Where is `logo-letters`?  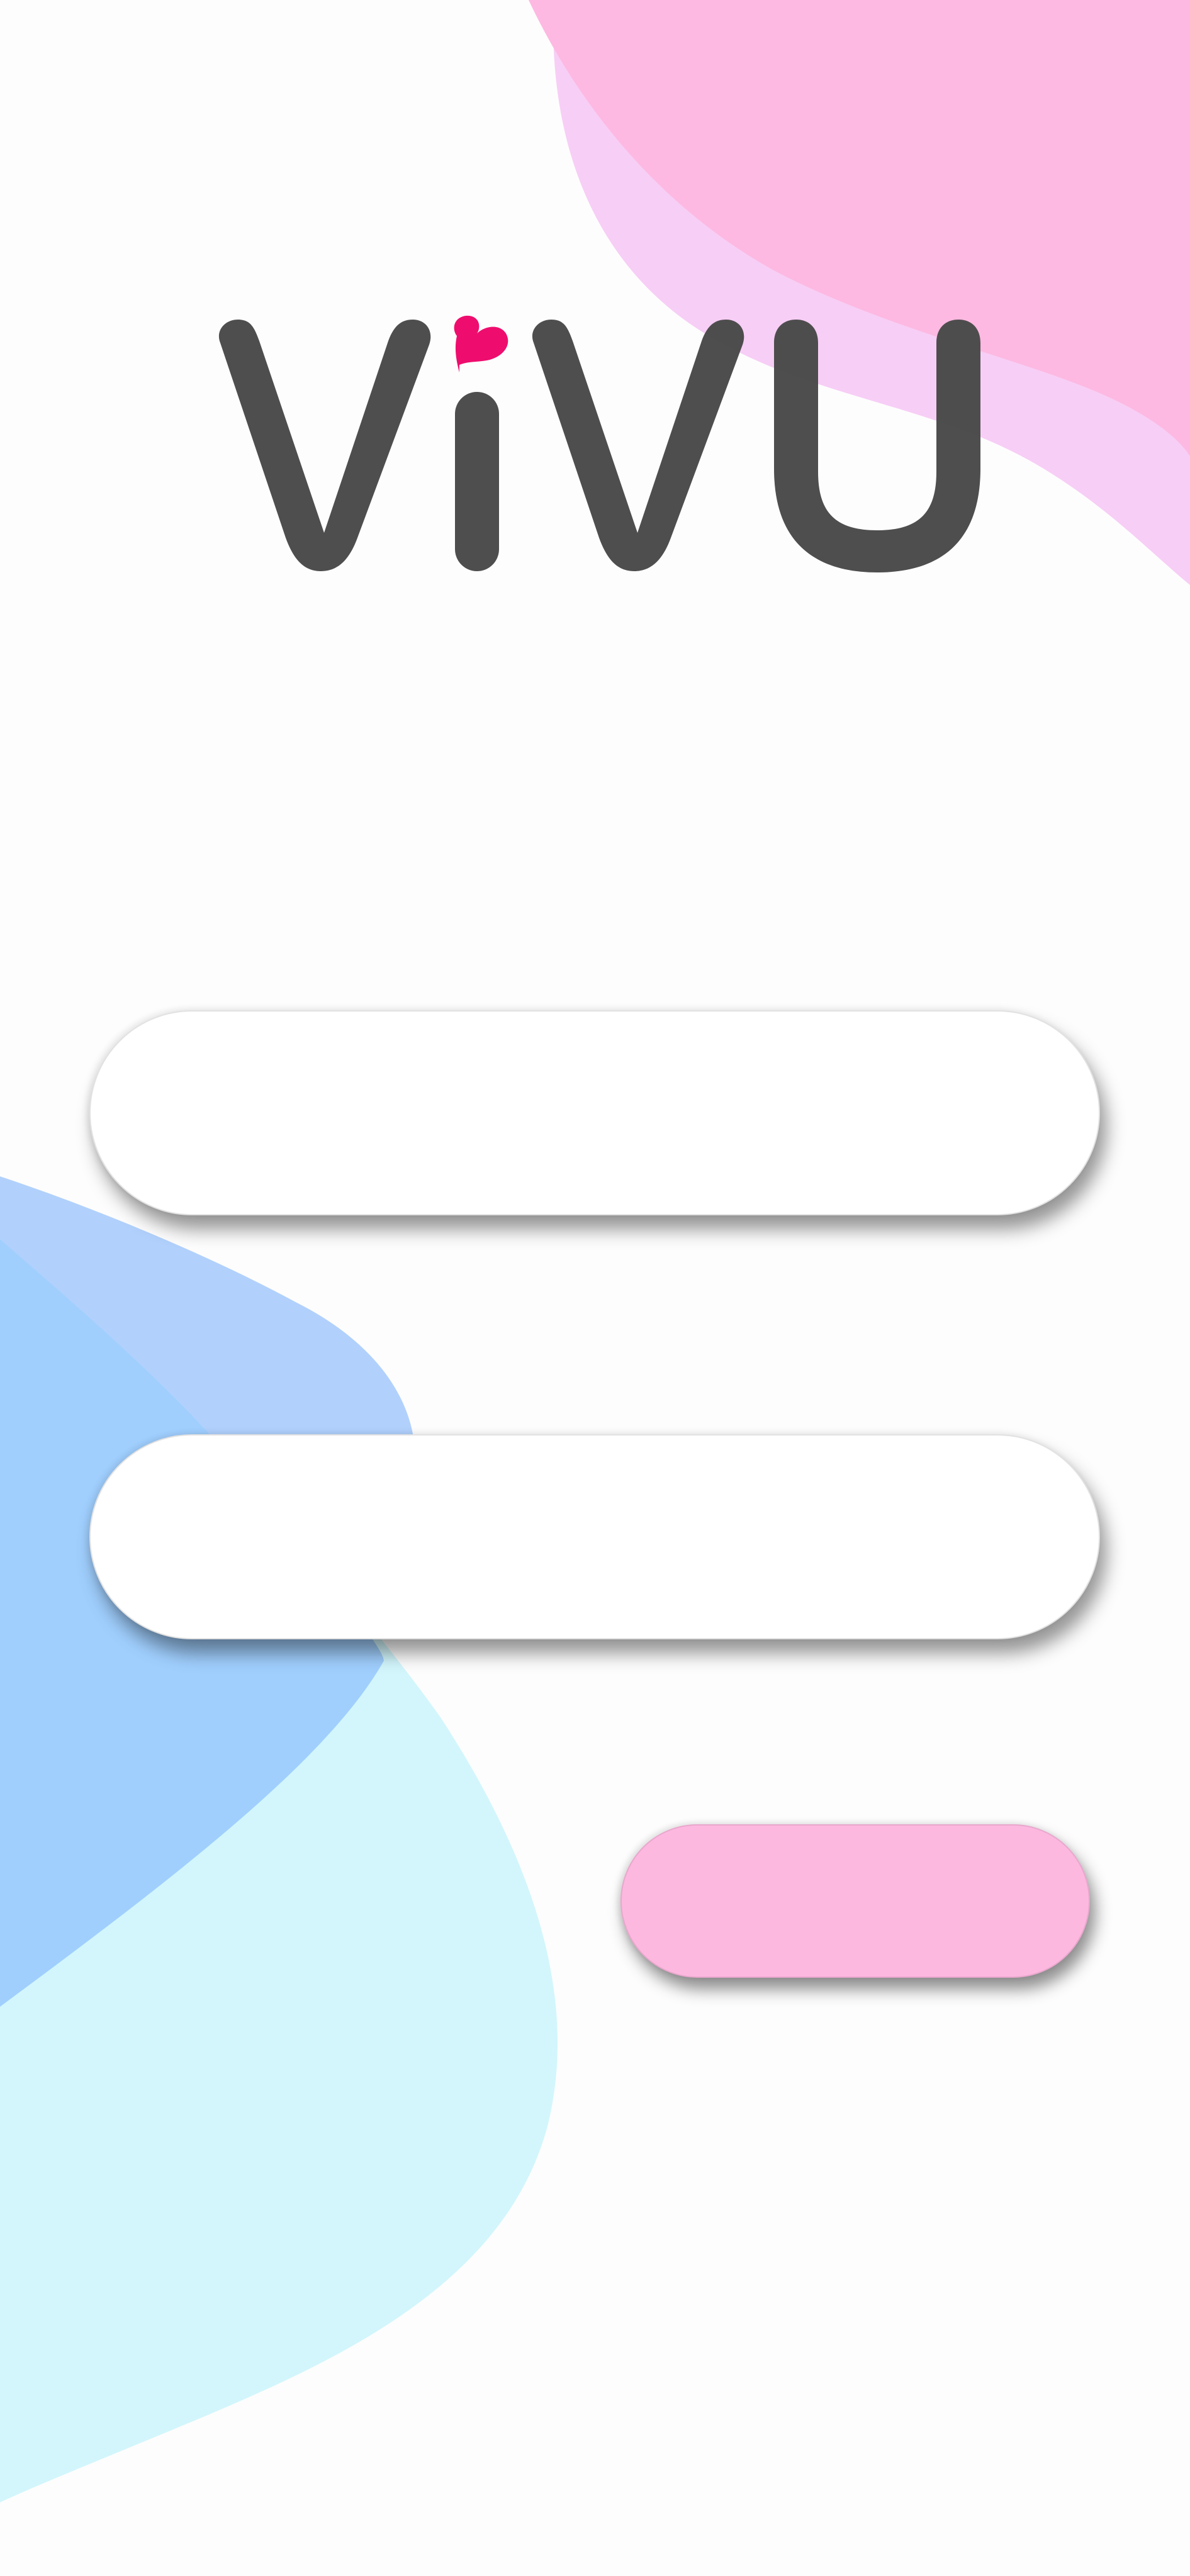 logo-letters is located at coordinates (599, 446).